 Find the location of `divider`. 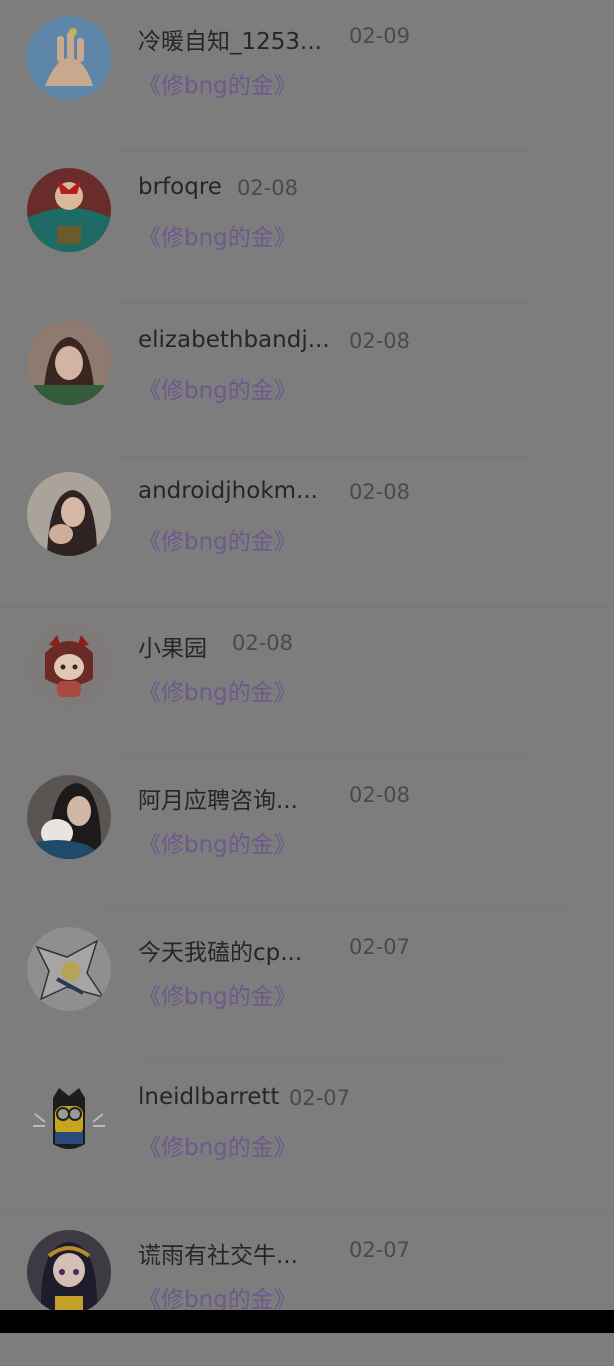

divider is located at coordinates (325, 303).